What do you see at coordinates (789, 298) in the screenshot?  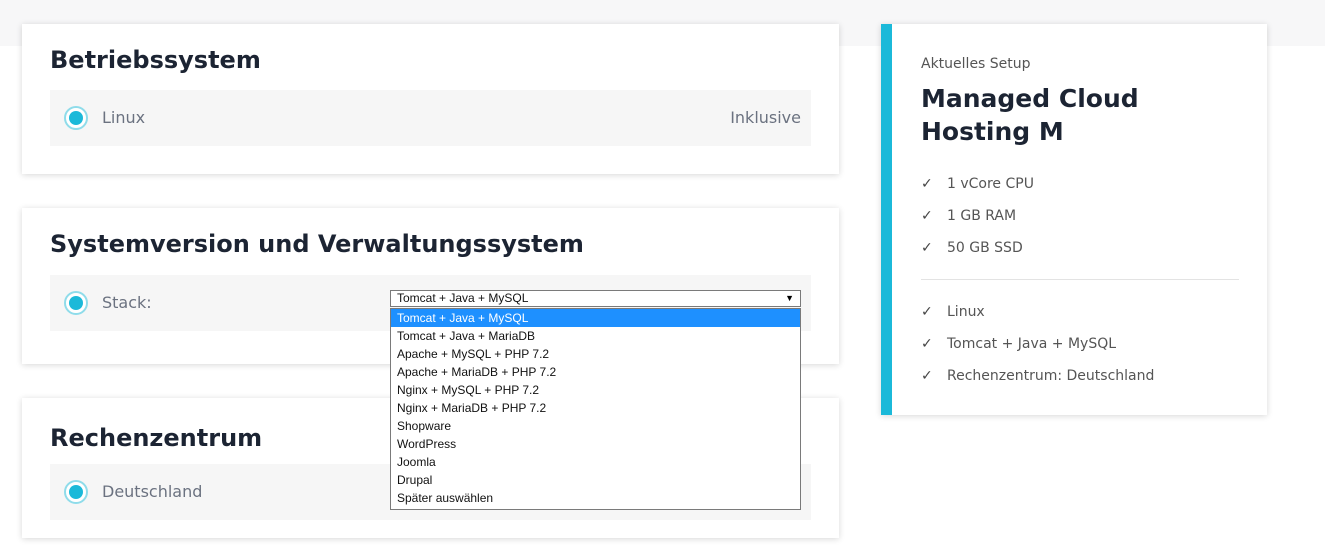 I see `dropdown-arrow-icon: ▼` at bounding box center [789, 298].